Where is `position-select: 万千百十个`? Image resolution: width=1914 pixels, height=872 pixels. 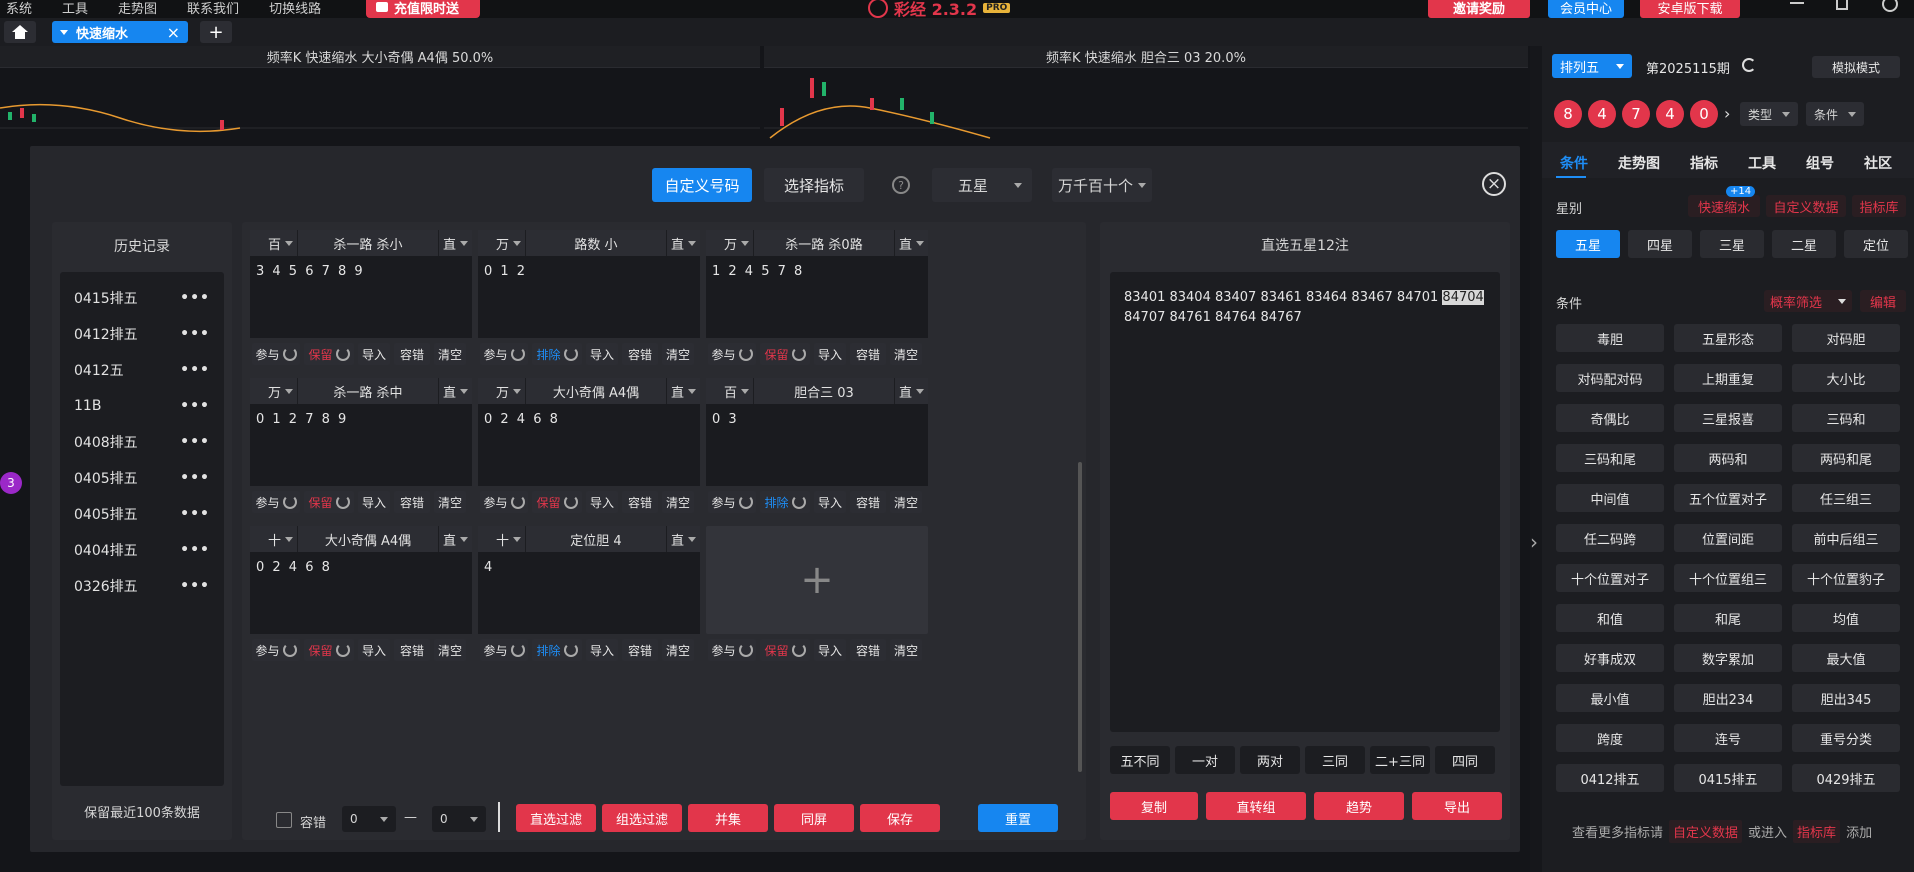 position-select: 万千百十个 is located at coordinates (1102, 185).